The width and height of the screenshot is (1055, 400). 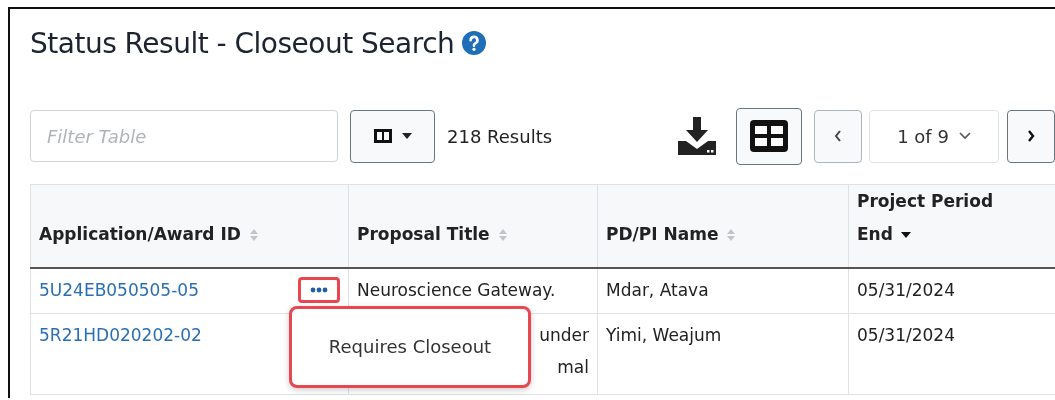 I want to click on columns-icon, so click(x=382, y=136).